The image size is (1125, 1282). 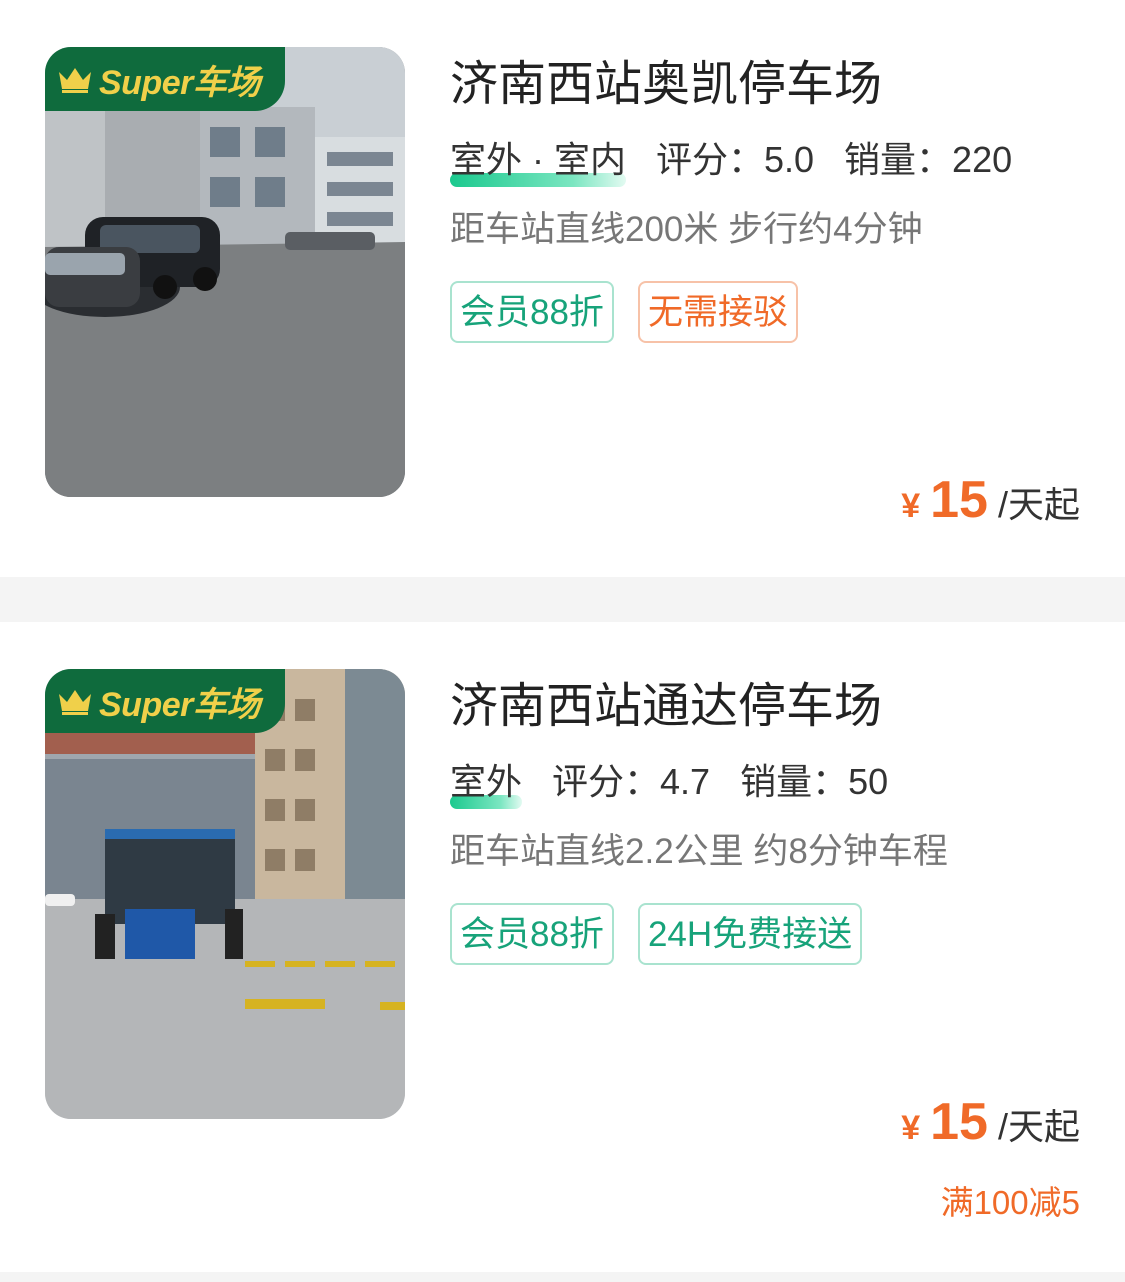 What do you see at coordinates (486, 785) in the screenshot?
I see `lot-type: 室外` at bounding box center [486, 785].